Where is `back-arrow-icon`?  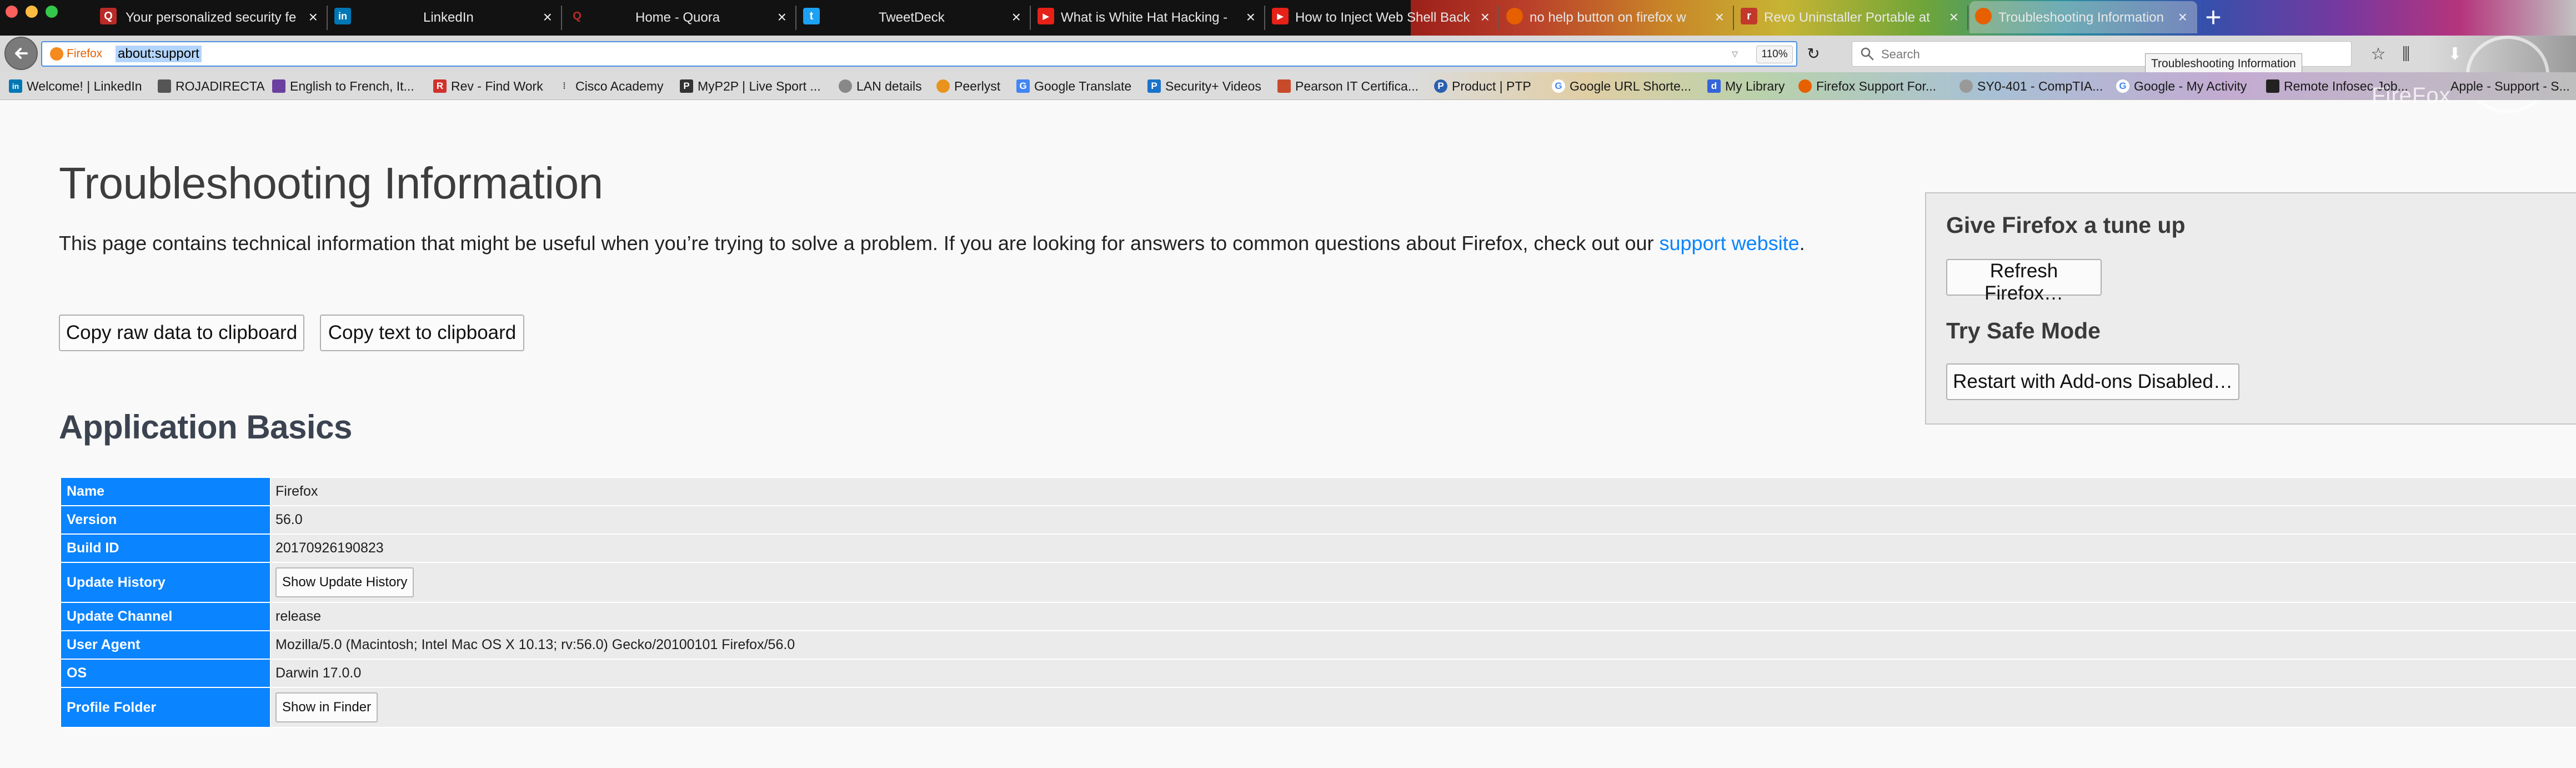
back-arrow-icon is located at coordinates (21, 54).